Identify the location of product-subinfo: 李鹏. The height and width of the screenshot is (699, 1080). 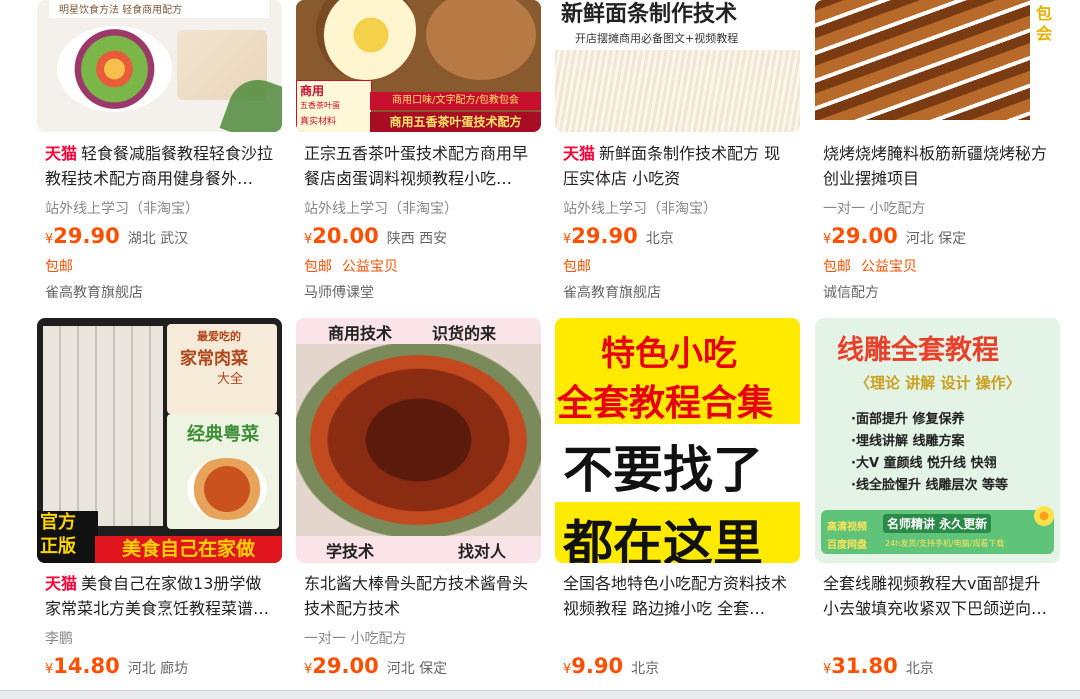
(59, 639).